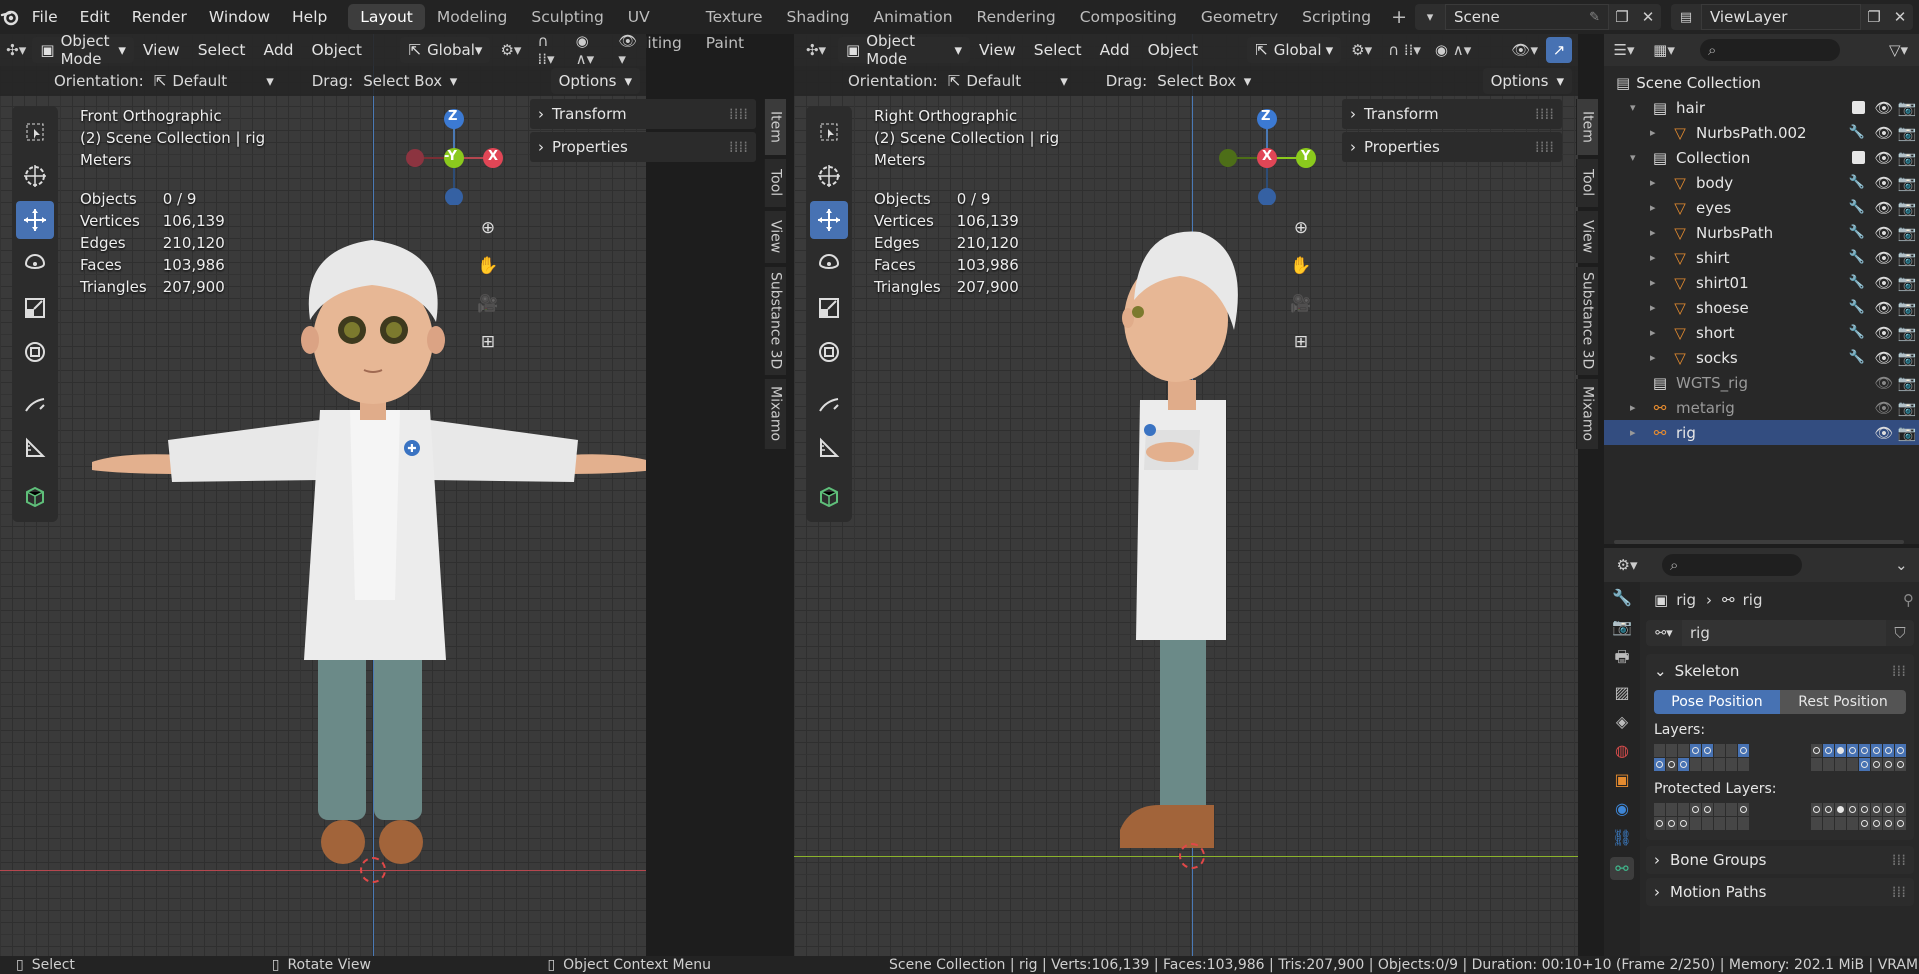  Describe the element at coordinates (386, 17) in the screenshot. I see `tab-layout: Layout` at that location.